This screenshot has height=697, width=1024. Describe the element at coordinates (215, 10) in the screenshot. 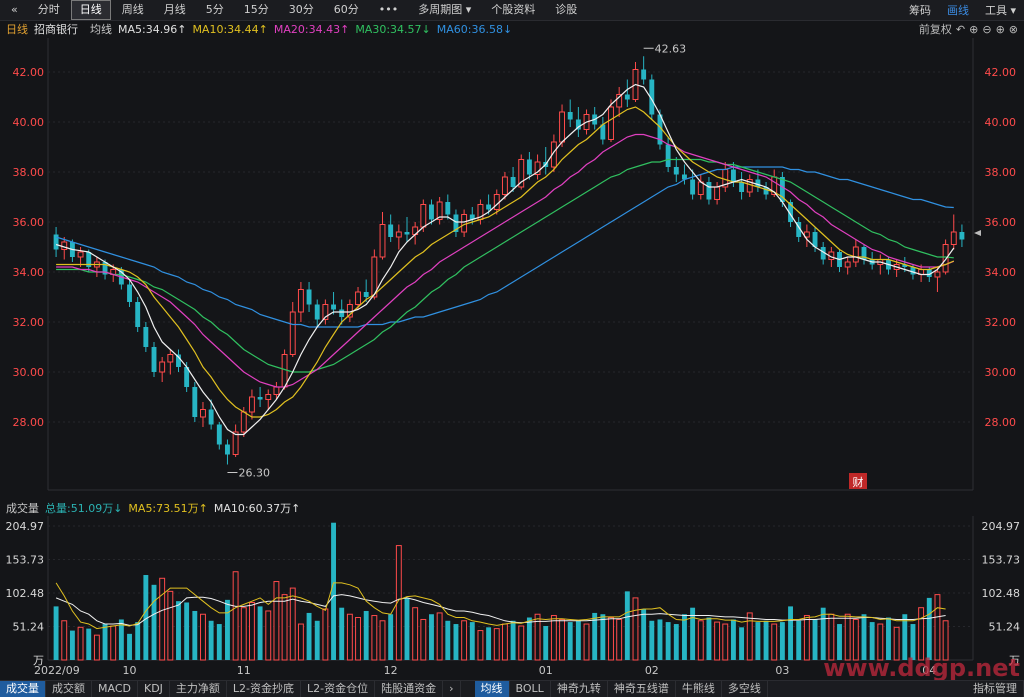

I see `tab-5min: 5分` at that location.